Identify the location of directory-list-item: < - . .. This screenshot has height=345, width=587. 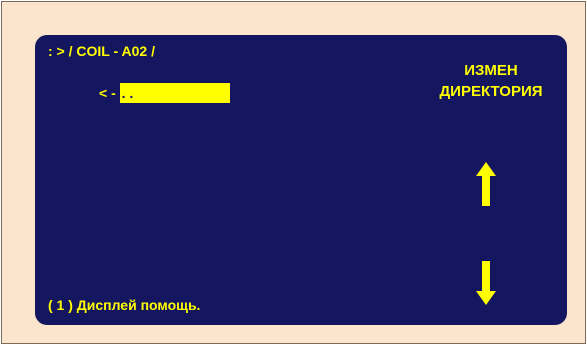
(164, 93).